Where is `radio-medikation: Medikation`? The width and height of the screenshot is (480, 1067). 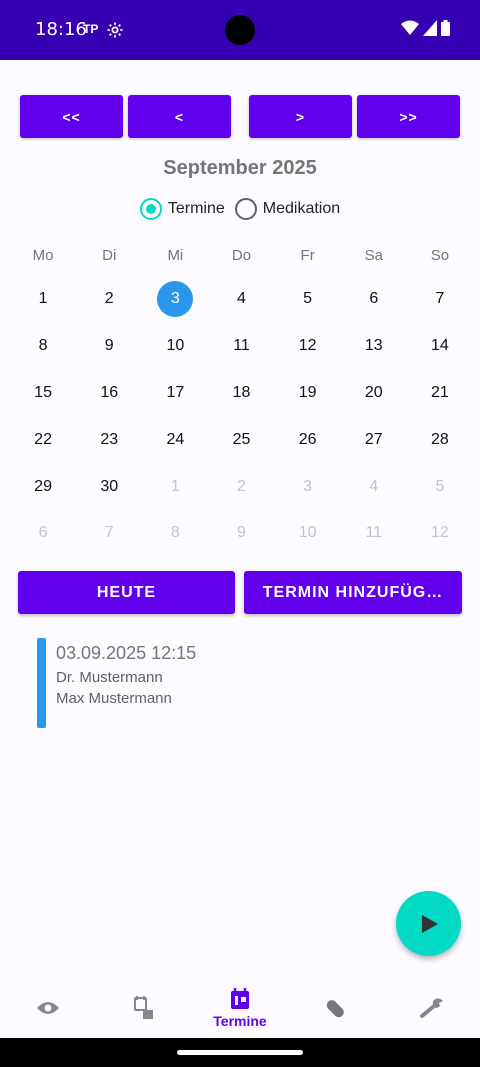
radio-medikation: Medikation is located at coordinates (287, 209).